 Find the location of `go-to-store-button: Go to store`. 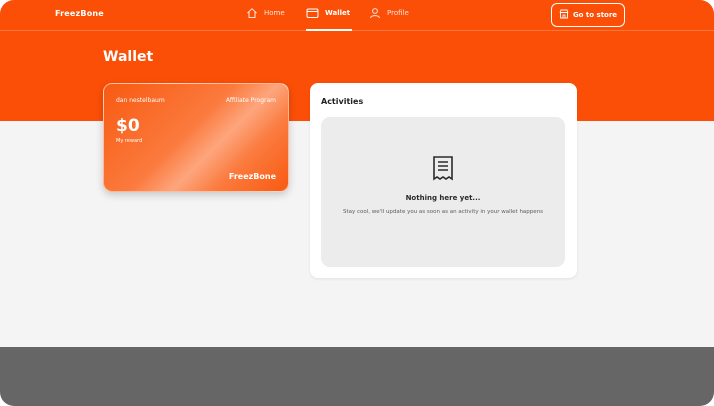

go-to-store-button: Go to store is located at coordinates (588, 15).